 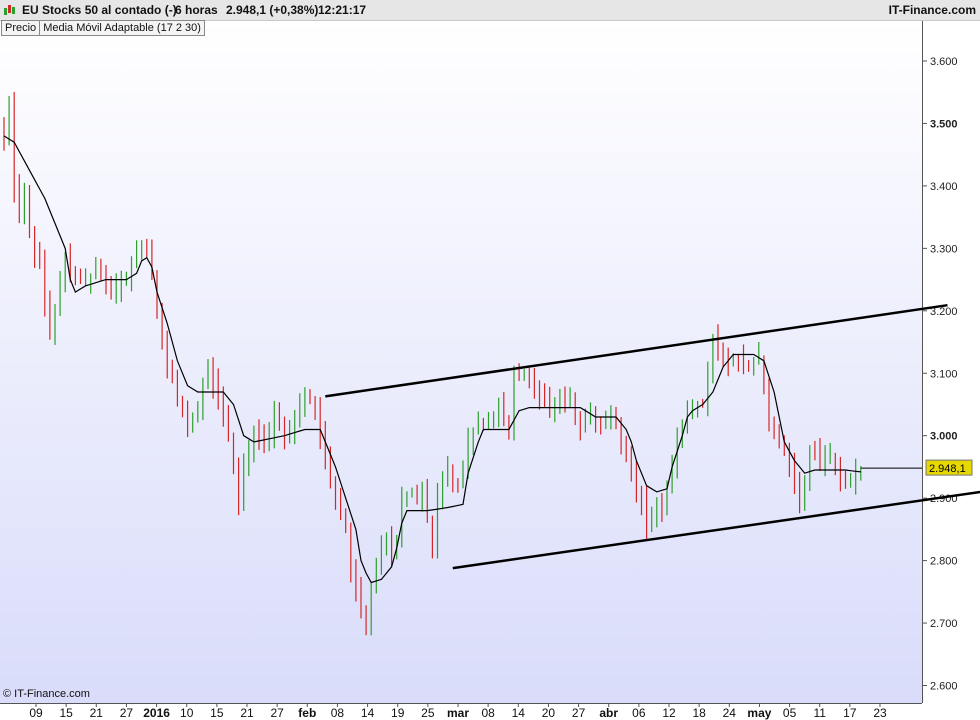 I want to click on y-tick-label: 3.300, so click(x=944, y=249).